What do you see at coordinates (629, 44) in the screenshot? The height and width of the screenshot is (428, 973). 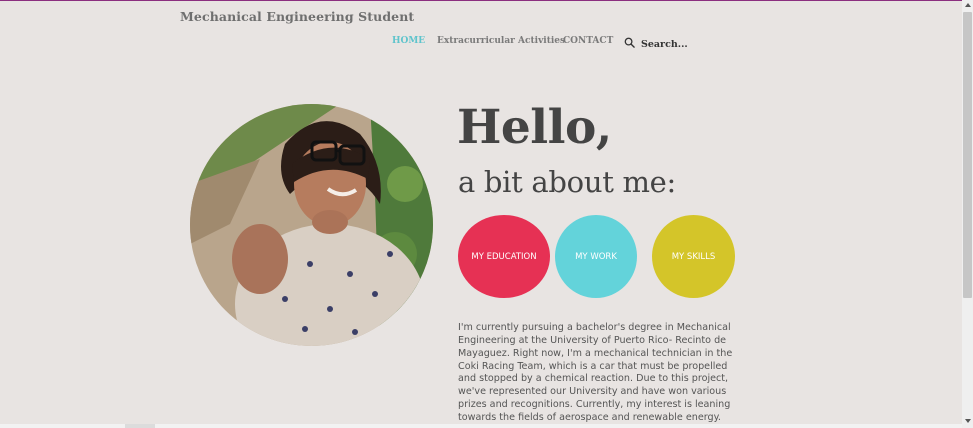 I see `search-icon` at bounding box center [629, 44].